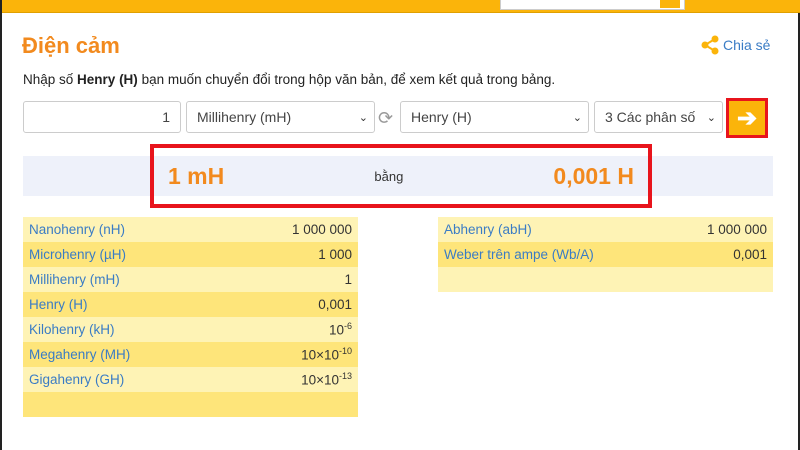 This screenshot has height=450, width=800. Describe the element at coordinates (747, 45) in the screenshot. I see `share-label: Chia sẻ` at that location.